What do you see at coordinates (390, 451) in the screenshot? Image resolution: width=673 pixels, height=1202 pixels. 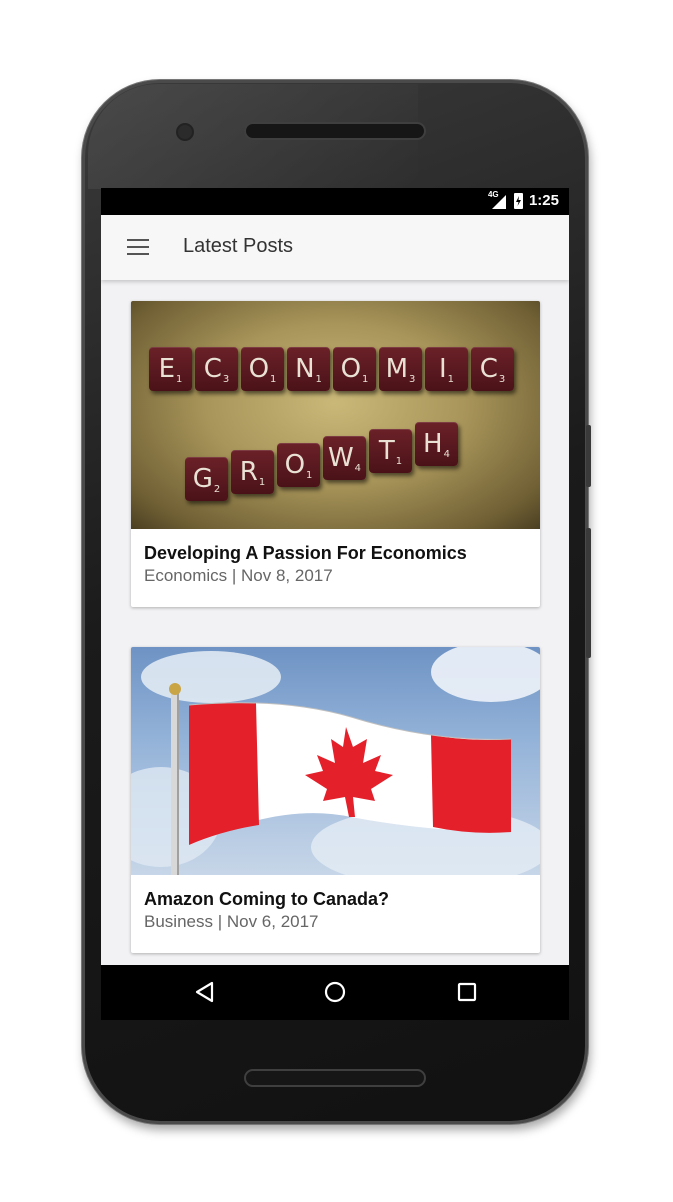 I see `scrabble-tile: T1` at bounding box center [390, 451].